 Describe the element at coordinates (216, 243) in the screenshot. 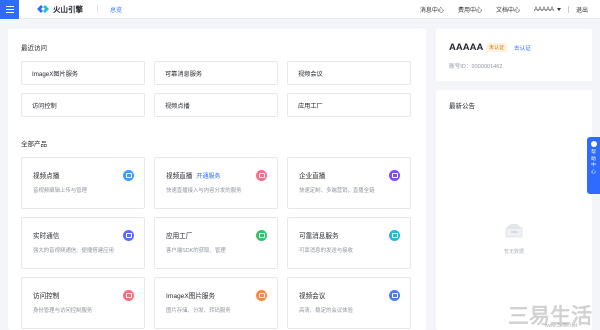

I see `product-card: 应用工厂 客户端SDK的获取、管理` at that location.